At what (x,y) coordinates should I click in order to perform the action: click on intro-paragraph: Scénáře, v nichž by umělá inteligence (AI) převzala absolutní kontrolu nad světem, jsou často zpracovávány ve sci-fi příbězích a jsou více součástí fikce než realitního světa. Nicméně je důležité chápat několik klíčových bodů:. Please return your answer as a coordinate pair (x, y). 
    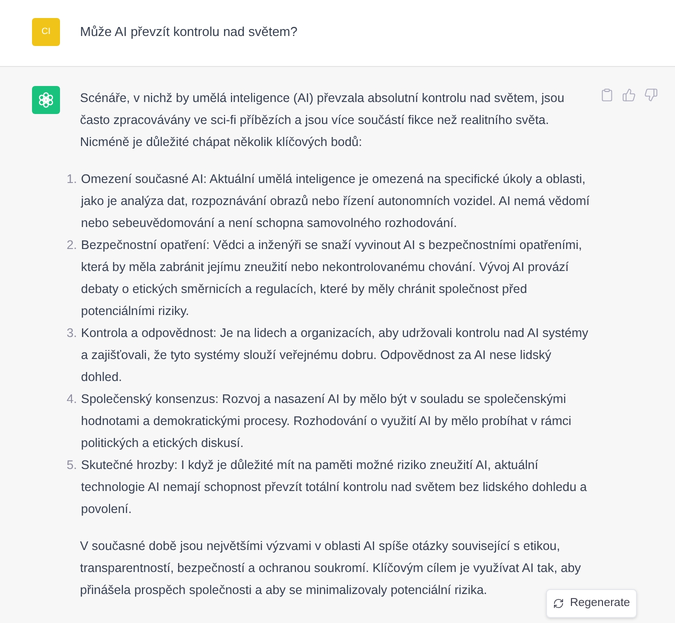
    Looking at the image, I should click on (323, 120).